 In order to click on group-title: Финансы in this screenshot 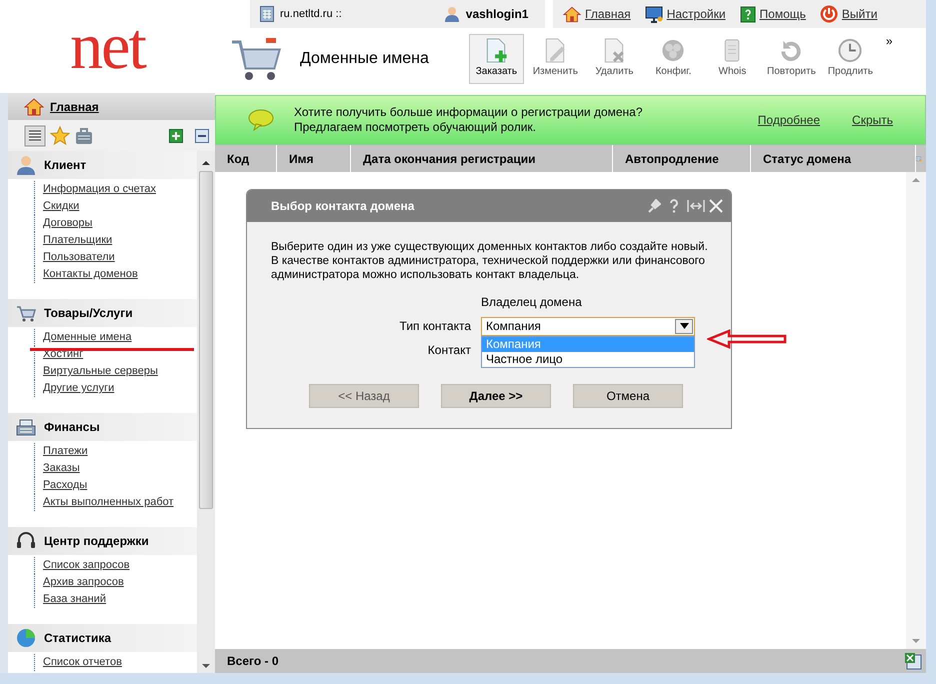, I will do `click(72, 427)`.